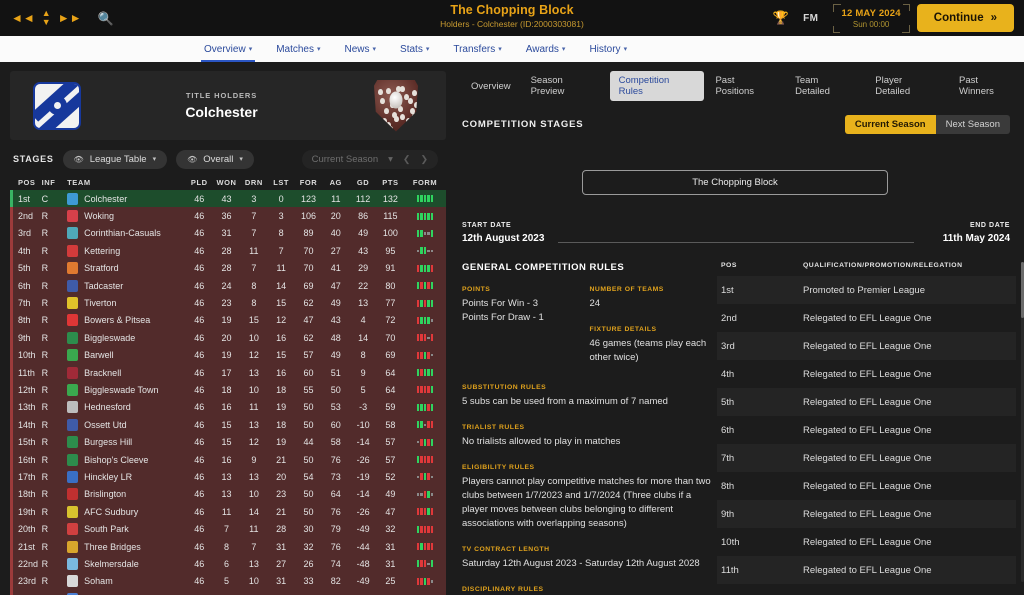 The width and height of the screenshot is (1024, 595). I want to click on tab-team-detailed: Team Detailed, so click(825, 86).